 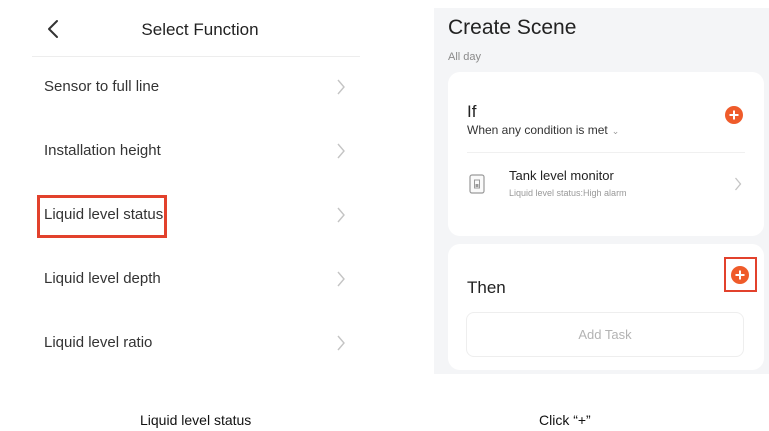 What do you see at coordinates (53, 29) in the screenshot?
I see `back-arrow-icon` at bounding box center [53, 29].